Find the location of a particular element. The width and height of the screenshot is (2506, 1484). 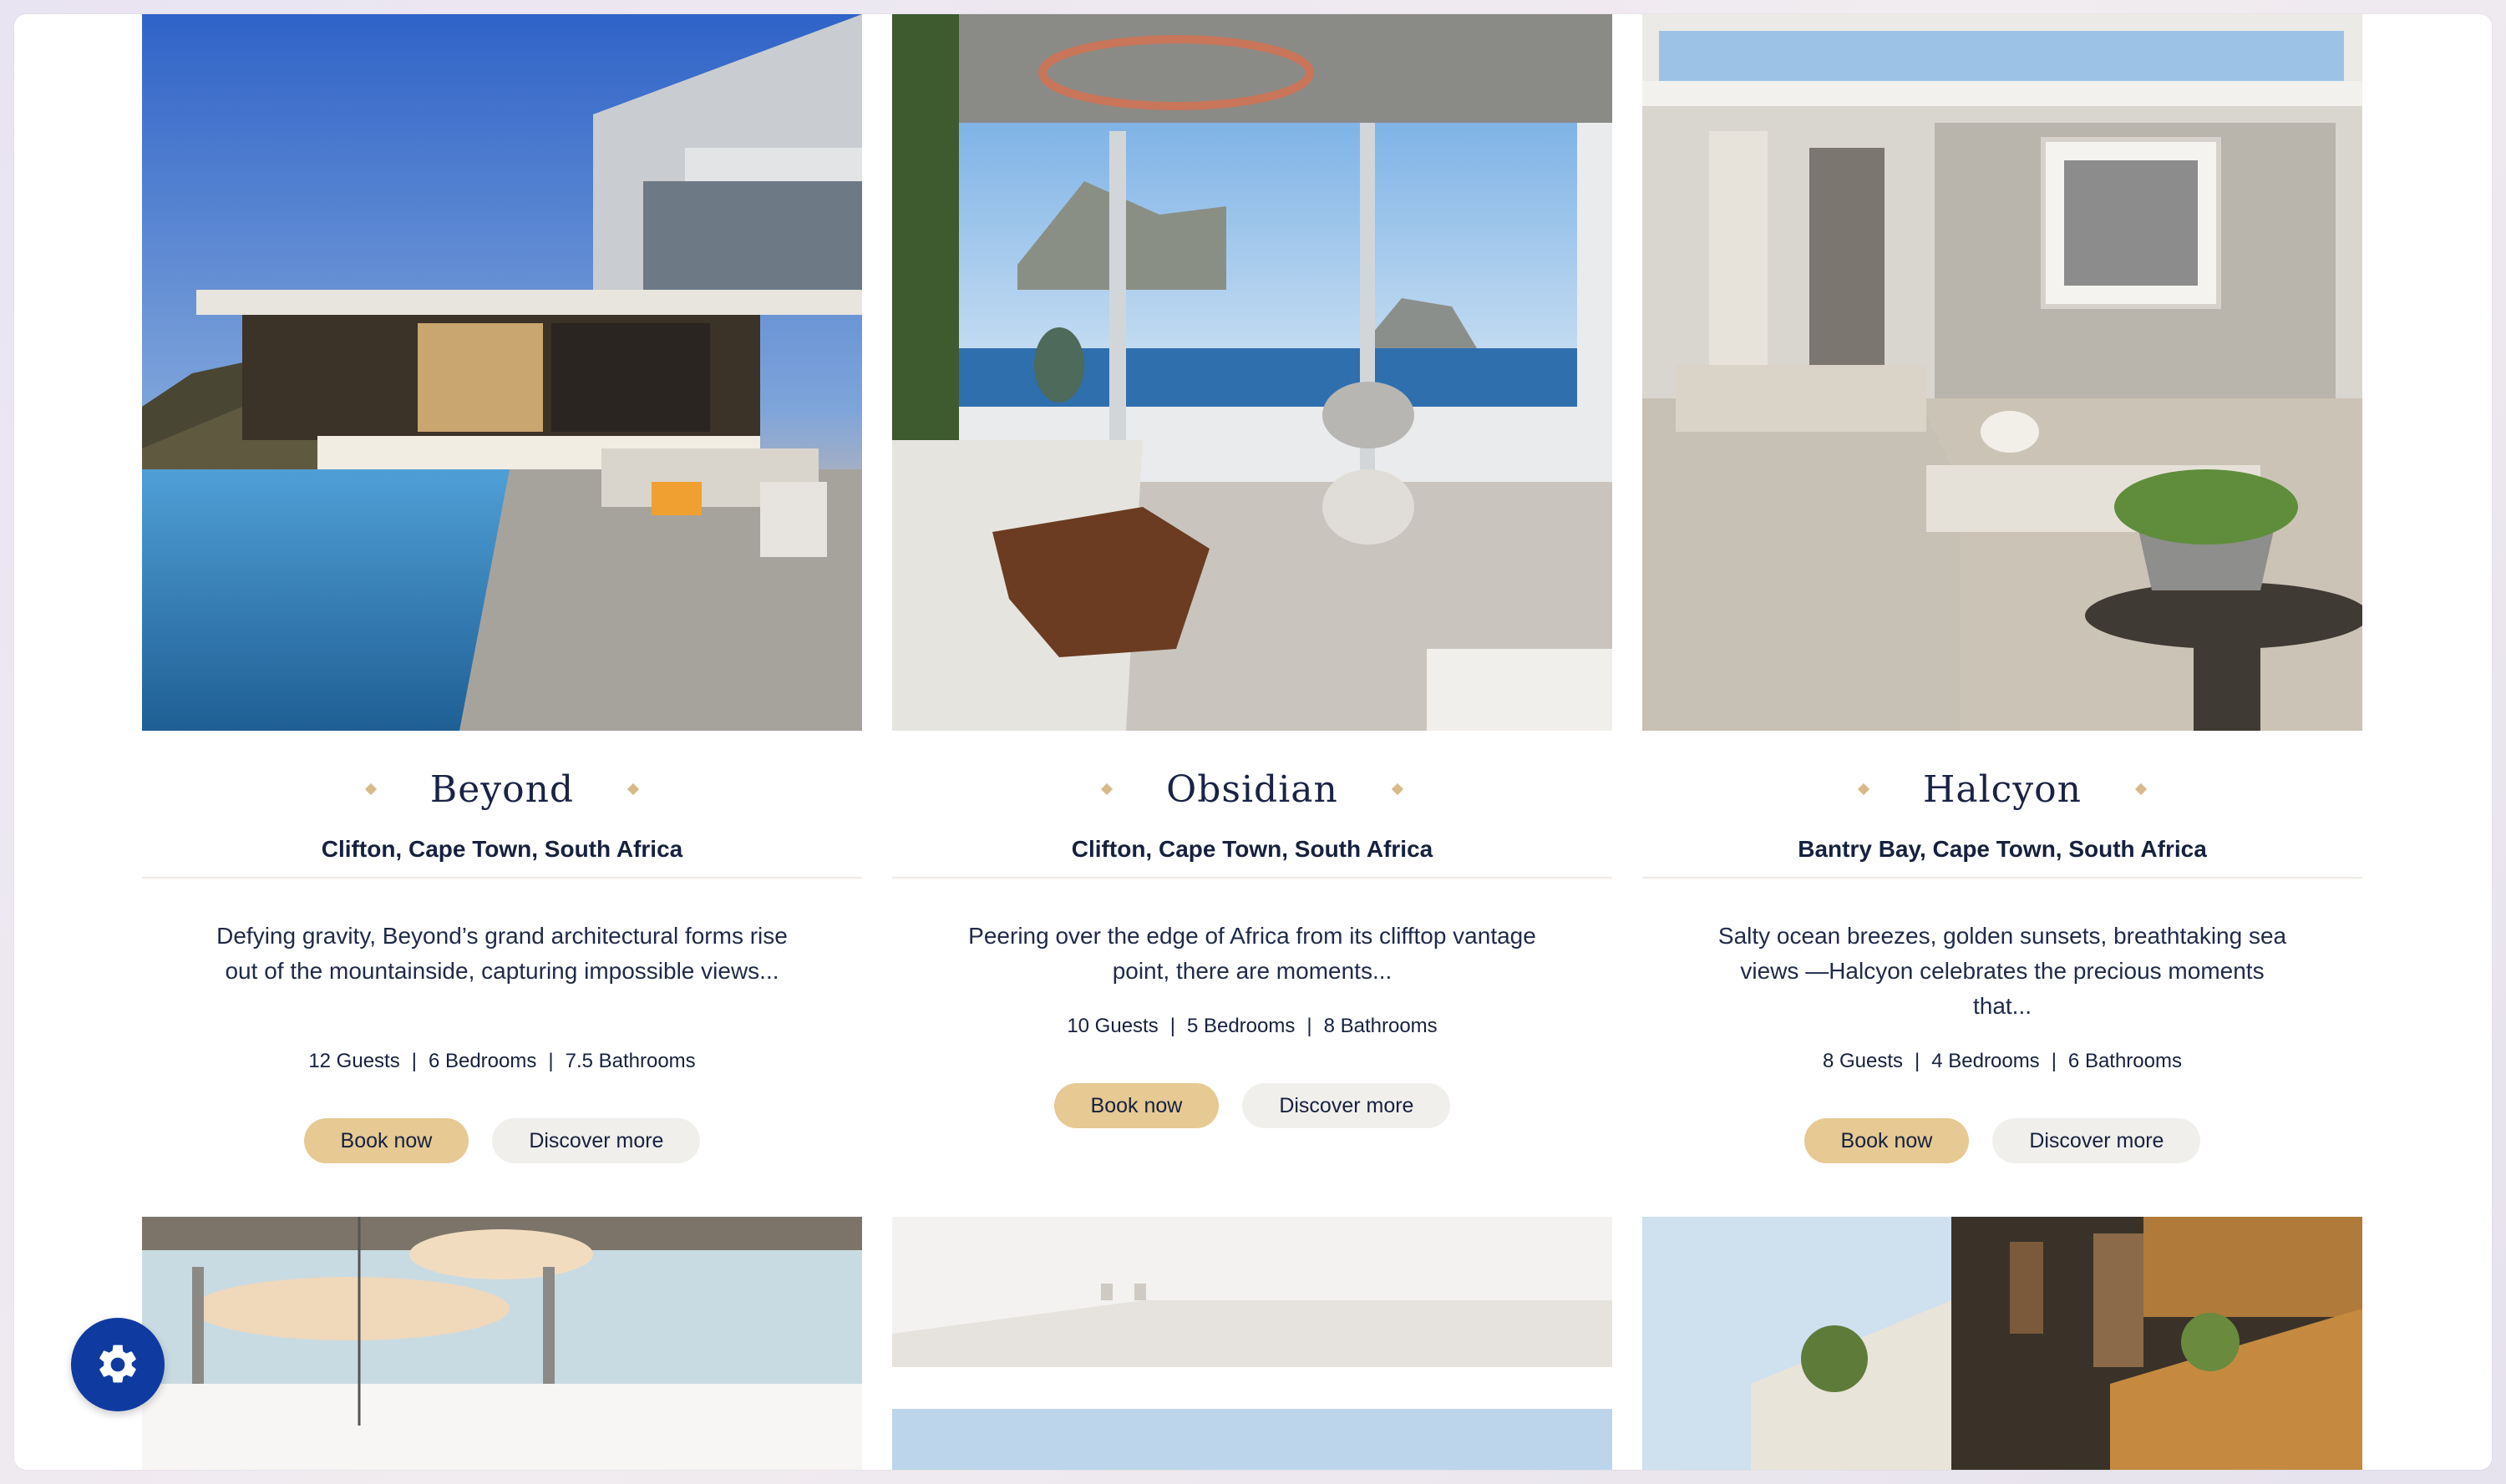

property-location: Bantry Bay, Cape Town, South Africa is located at coordinates (2002, 849).